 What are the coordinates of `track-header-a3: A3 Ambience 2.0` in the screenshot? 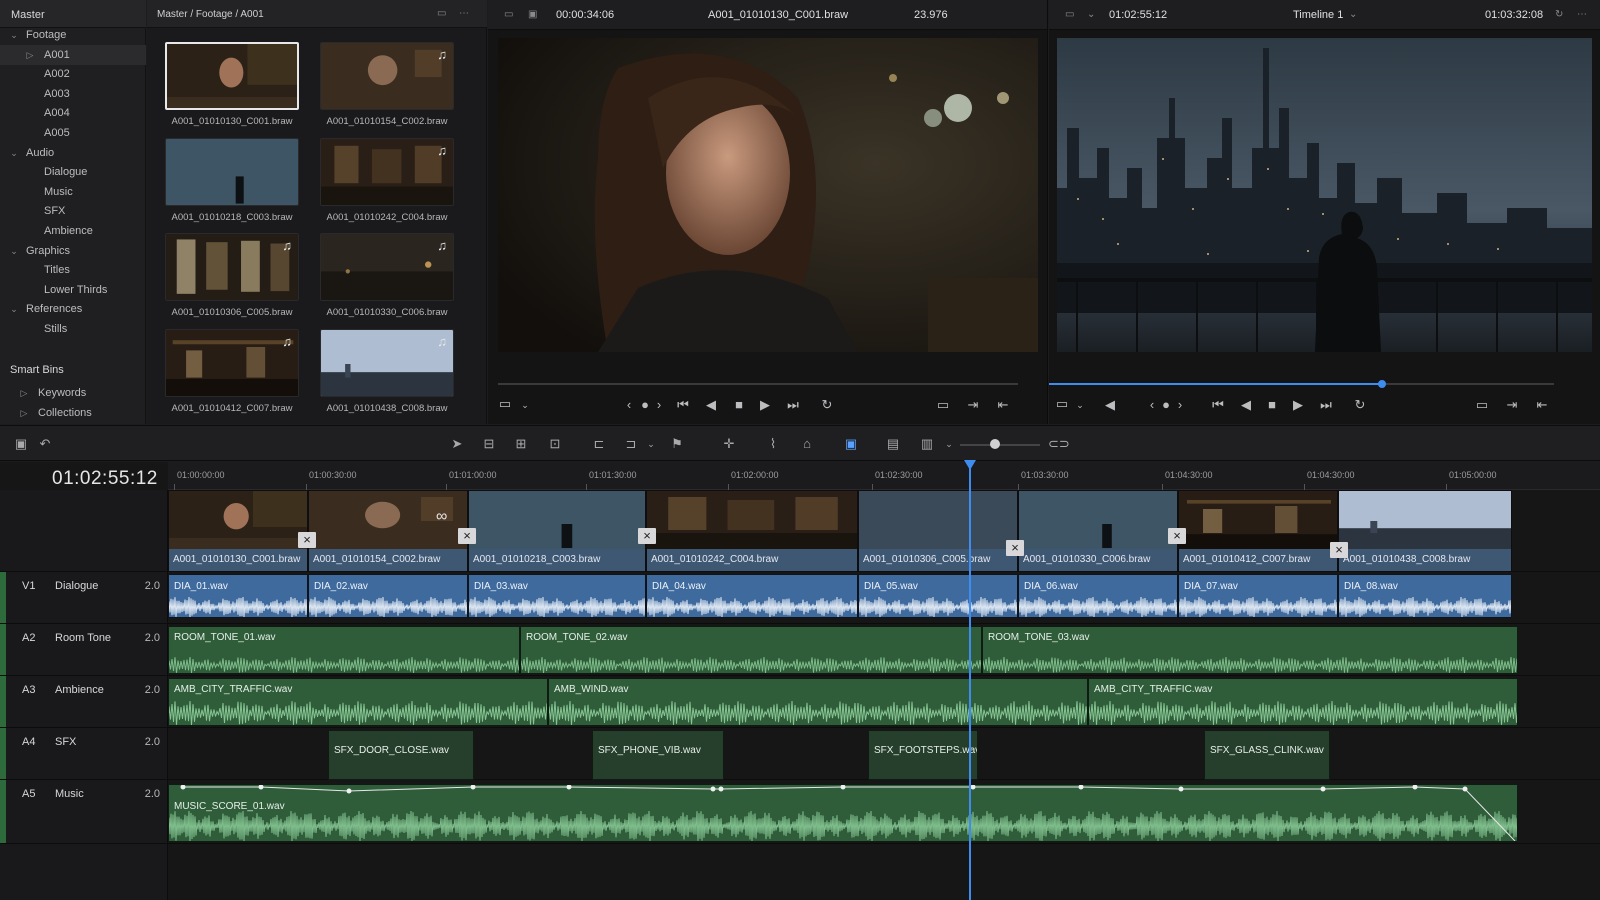 It's located at (84, 702).